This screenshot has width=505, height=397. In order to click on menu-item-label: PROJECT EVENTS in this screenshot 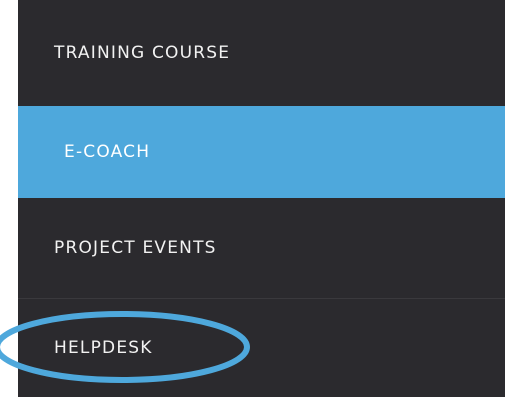, I will do `click(135, 248)`.